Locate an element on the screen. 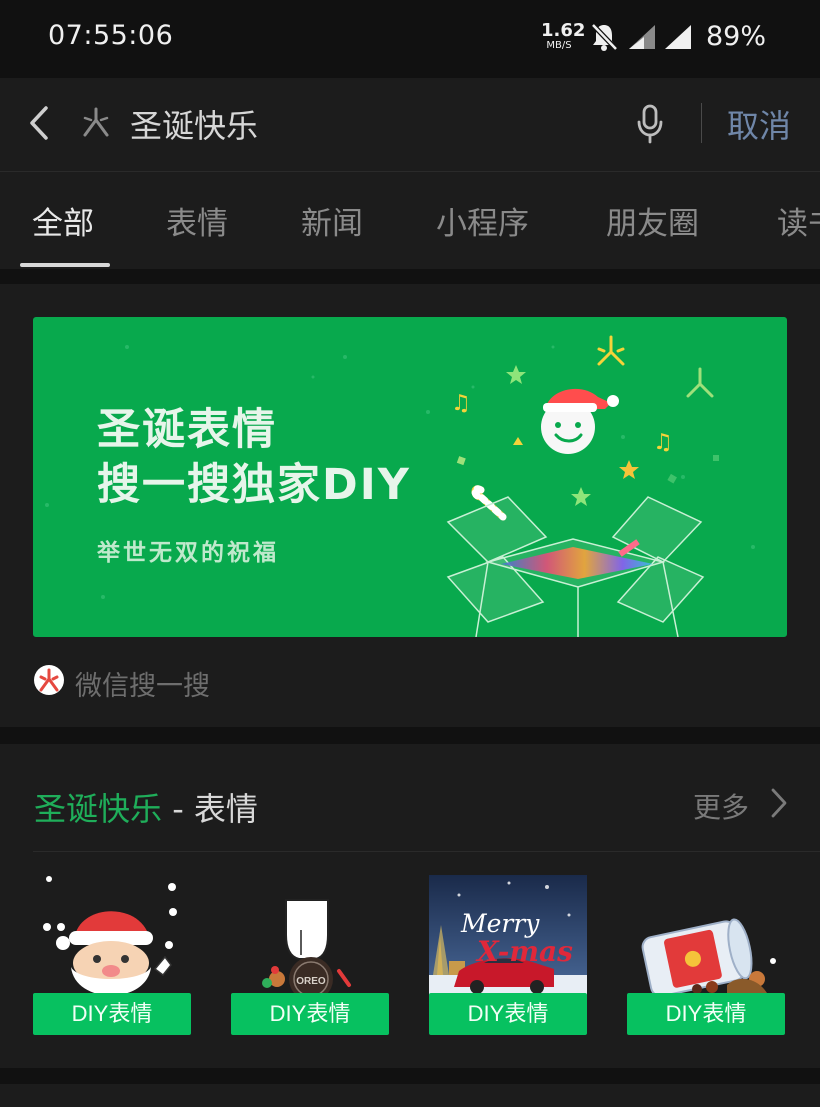  tab-moments: 朋友圈 is located at coordinates (652, 220).